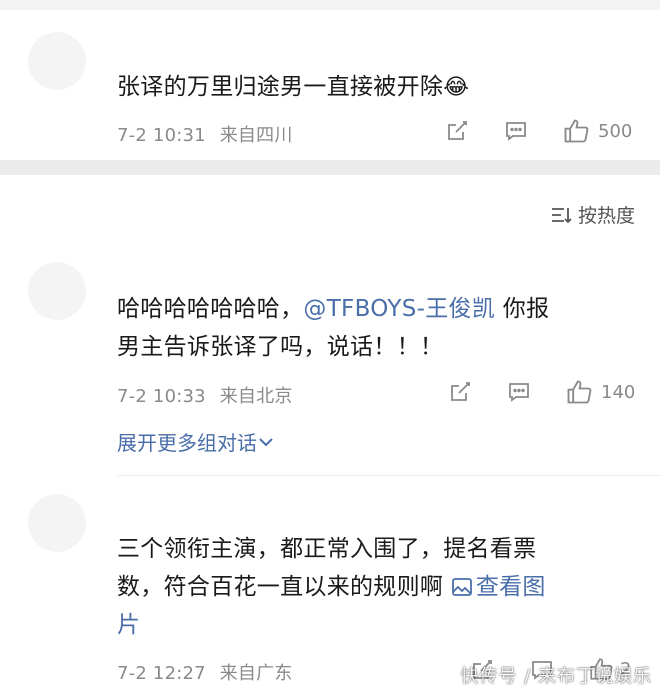 The width and height of the screenshot is (660, 692). I want to click on sort-toggle: 按热度, so click(592, 214).